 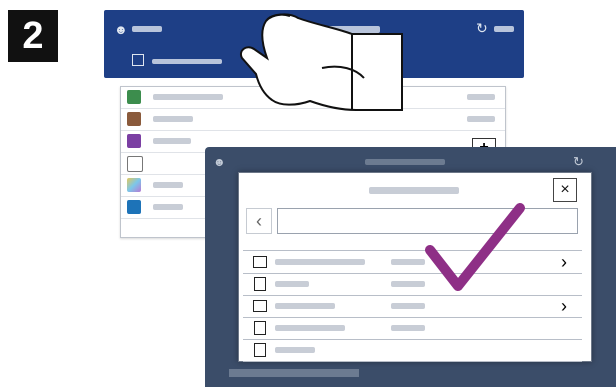 What do you see at coordinates (414, 190) in the screenshot?
I see `dialog-title-placeholder` at bounding box center [414, 190].